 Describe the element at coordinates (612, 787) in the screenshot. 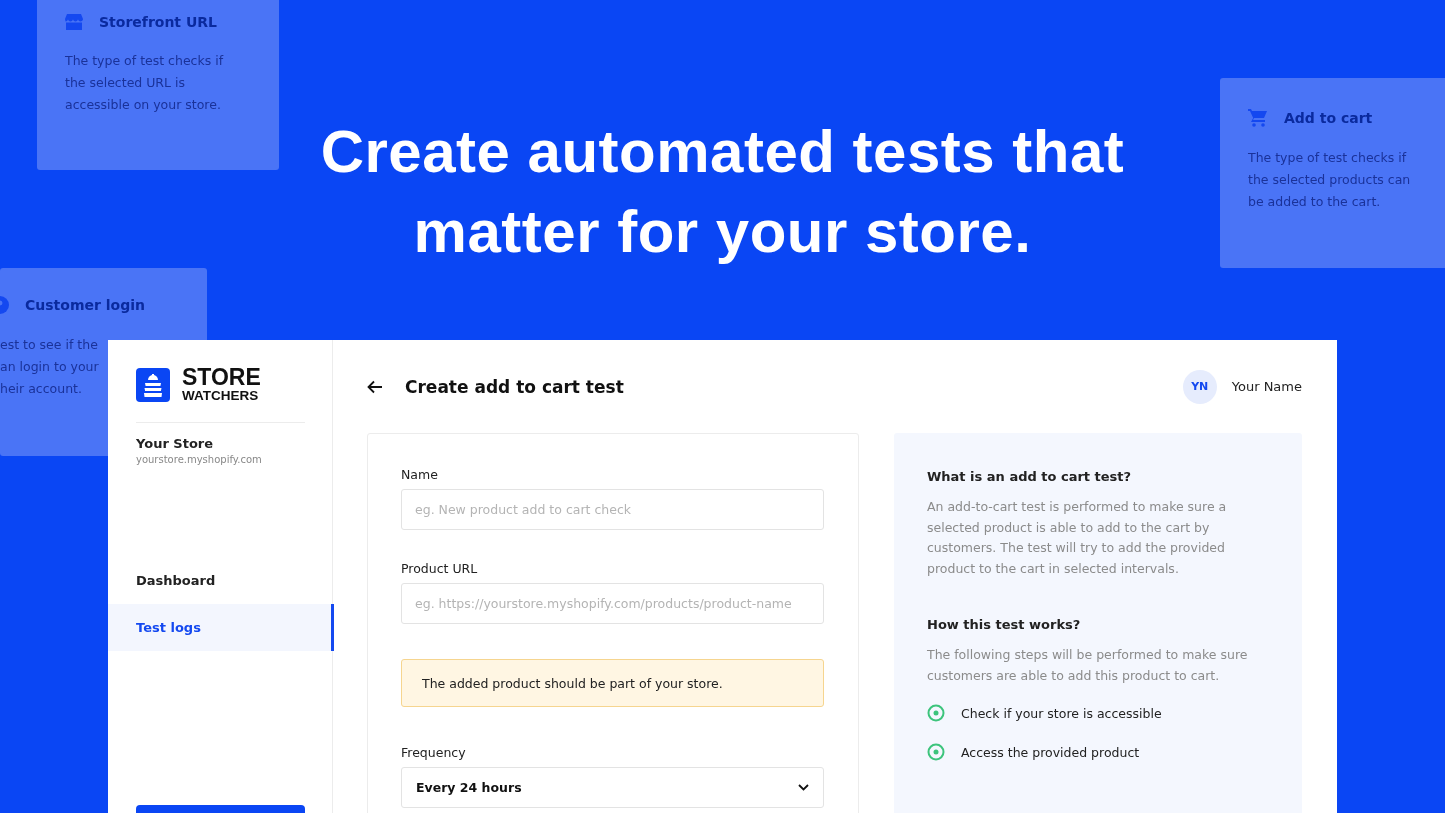

I see `frequency-select: Every 24 hours` at that location.